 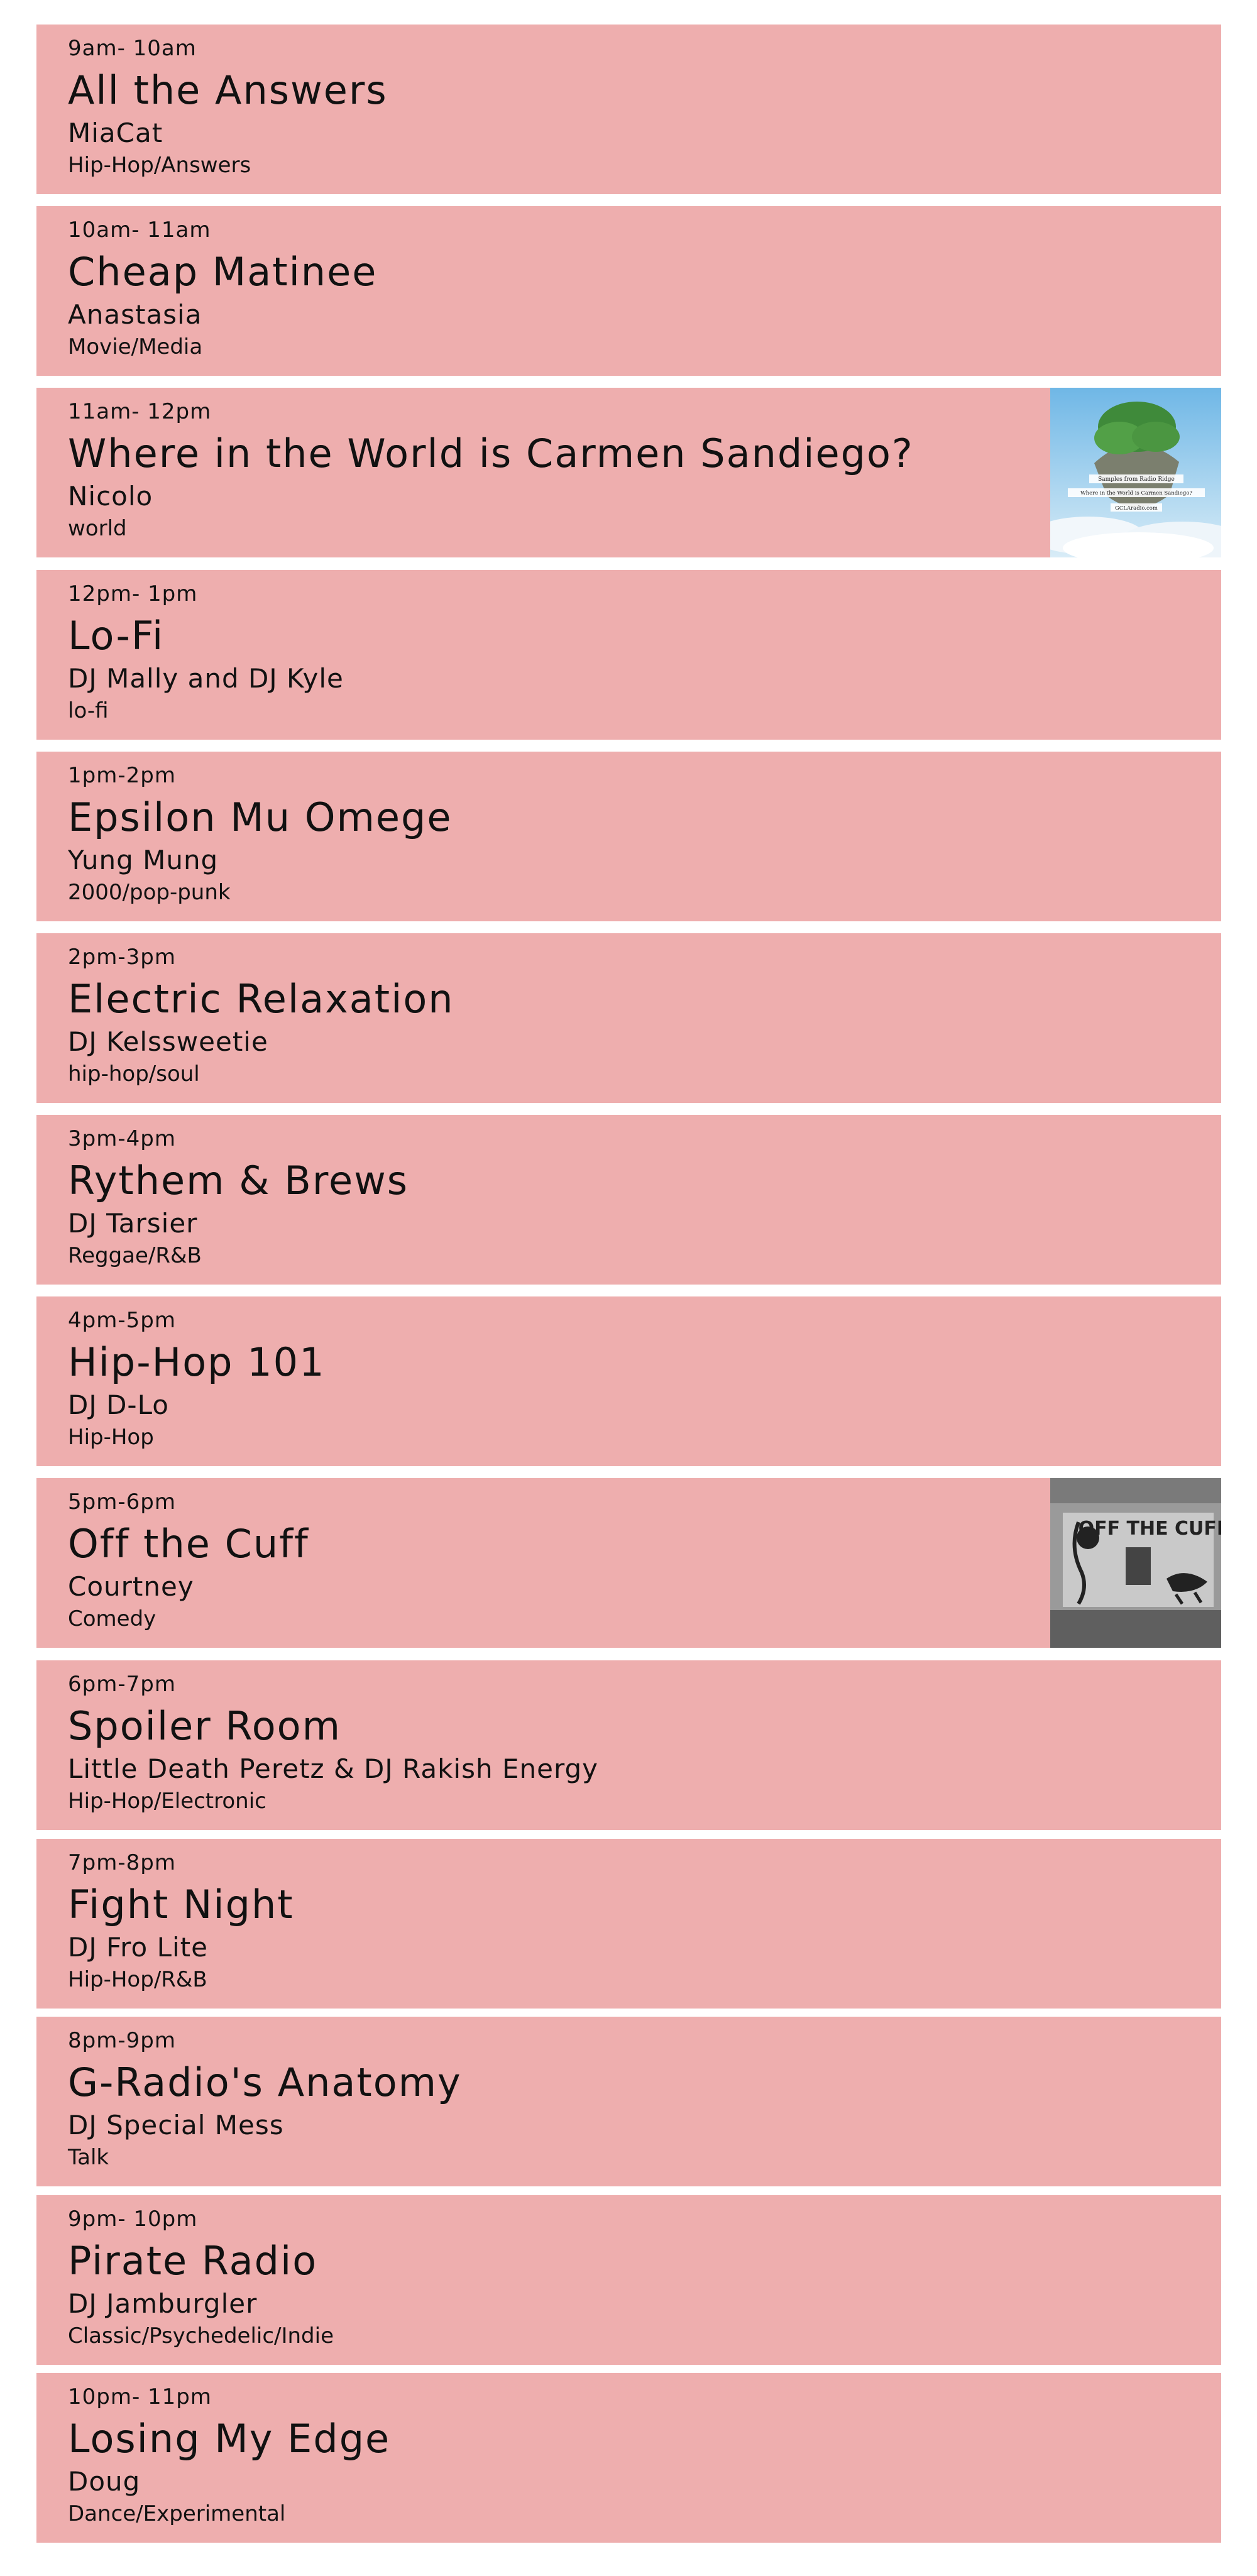 What do you see at coordinates (260, 817) in the screenshot?
I see `show-title: Epsilon Mu Omege` at bounding box center [260, 817].